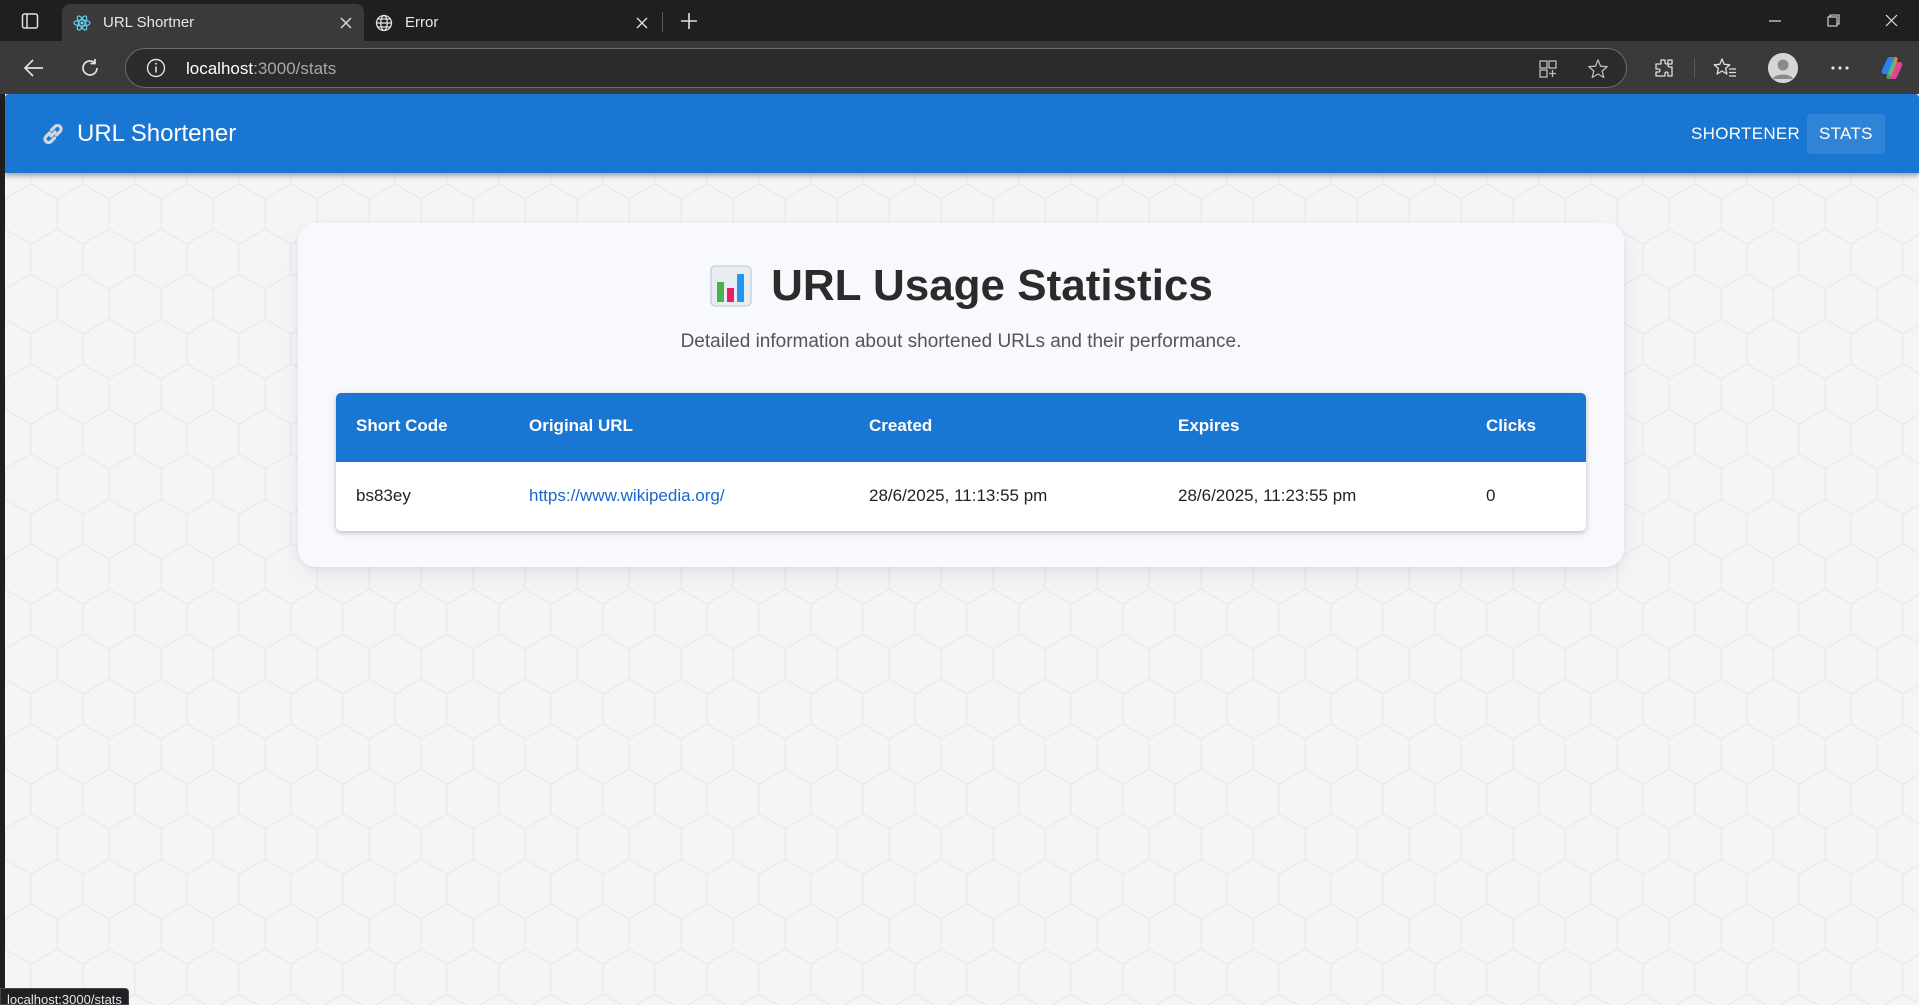 The height and width of the screenshot is (1005, 1919). What do you see at coordinates (581, 425) in the screenshot?
I see `column-header-original-url: Original URL` at bounding box center [581, 425].